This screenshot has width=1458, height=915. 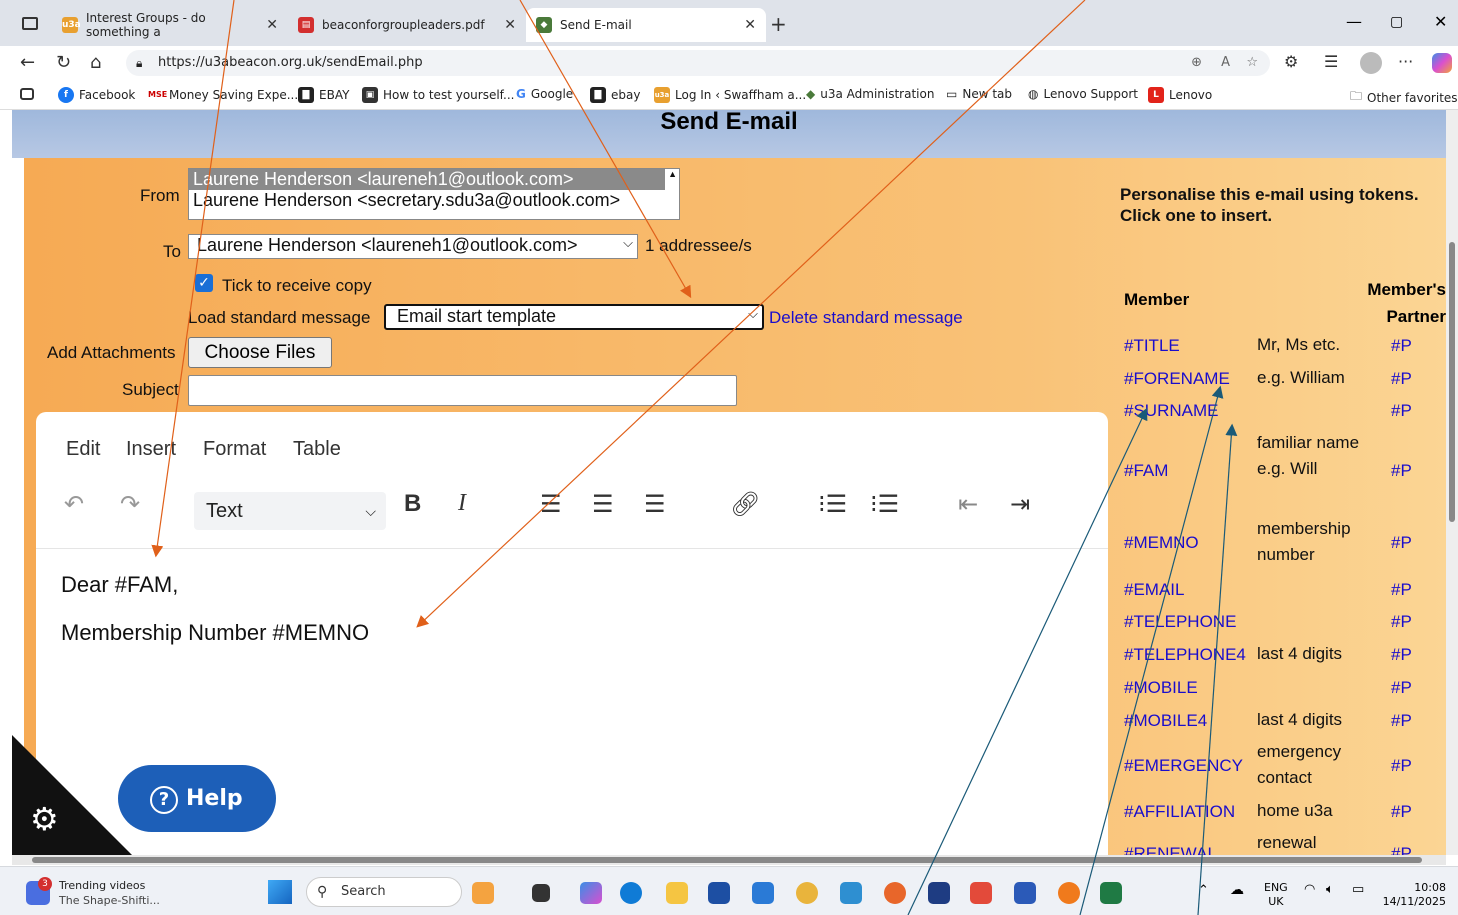 I want to click on editor-line-2: Membership Number #MEMNO, so click(x=215, y=633).